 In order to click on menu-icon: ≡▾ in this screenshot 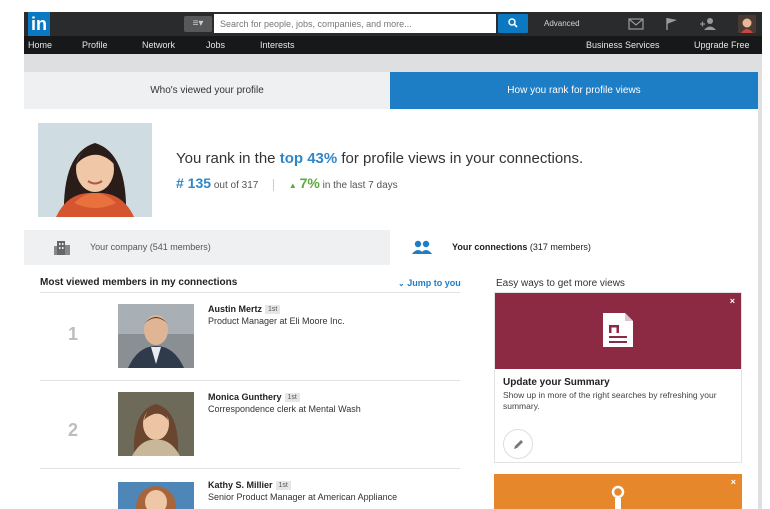, I will do `click(198, 24)`.